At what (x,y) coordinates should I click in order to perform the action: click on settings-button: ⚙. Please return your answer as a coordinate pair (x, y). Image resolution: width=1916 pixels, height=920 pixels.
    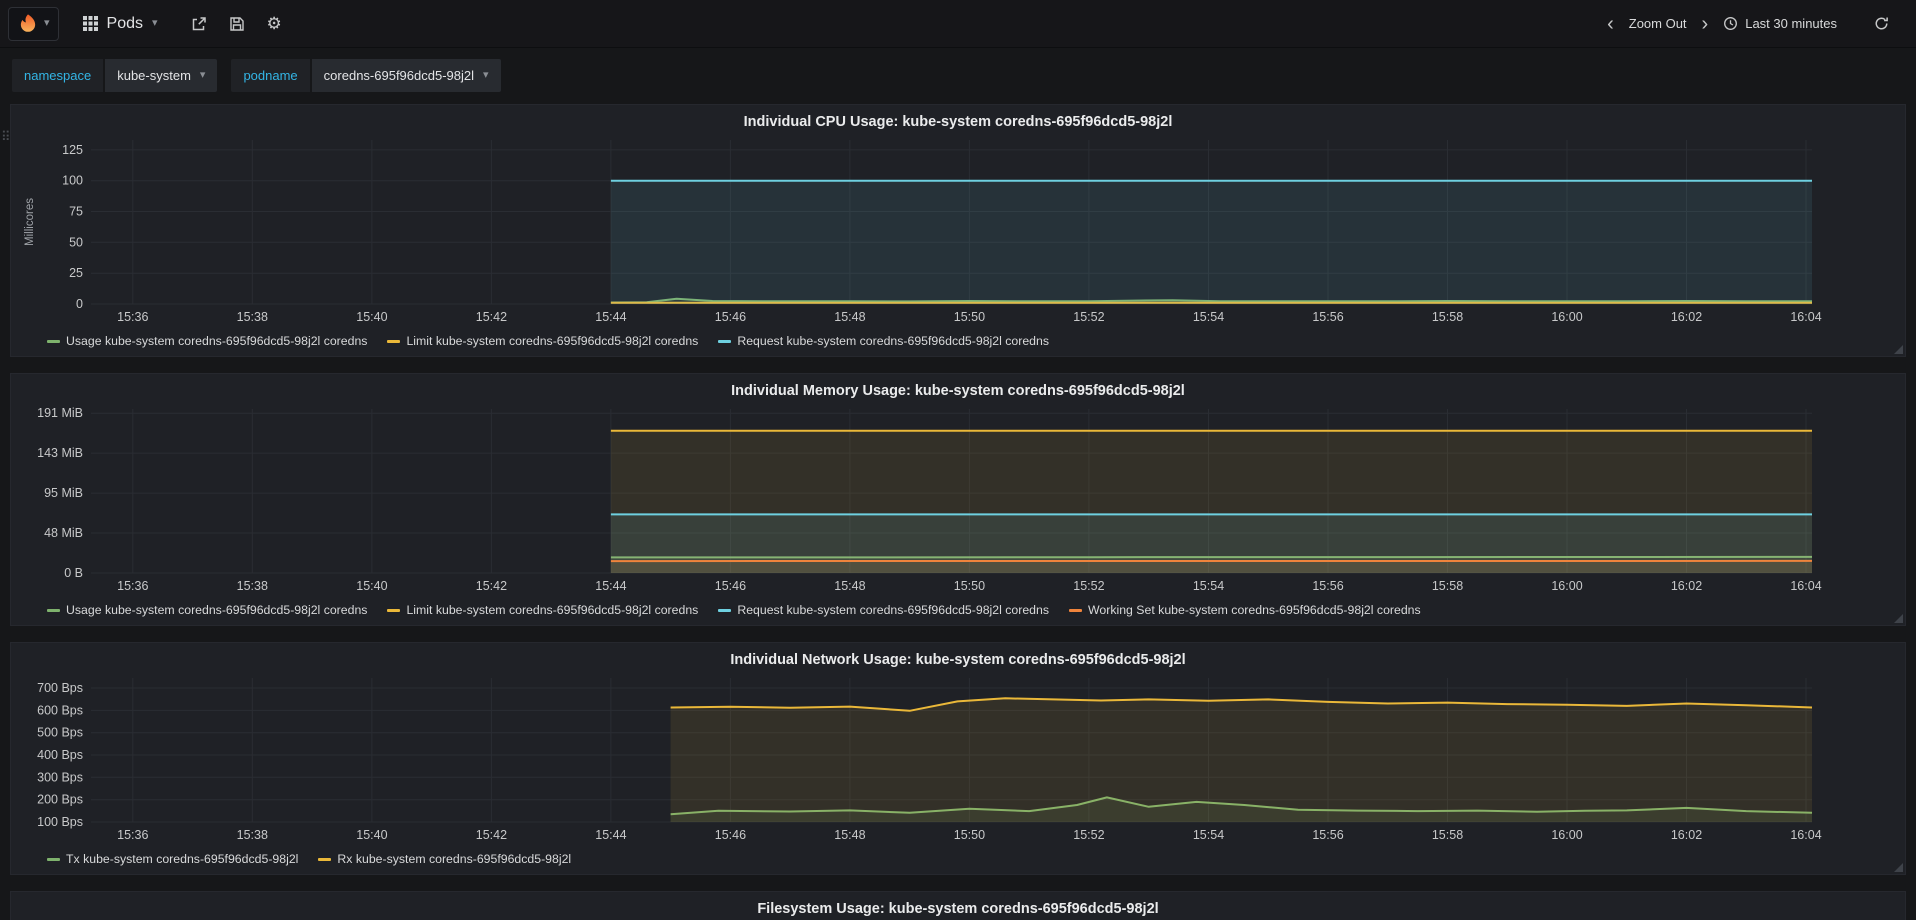
    Looking at the image, I should click on (274, 23).